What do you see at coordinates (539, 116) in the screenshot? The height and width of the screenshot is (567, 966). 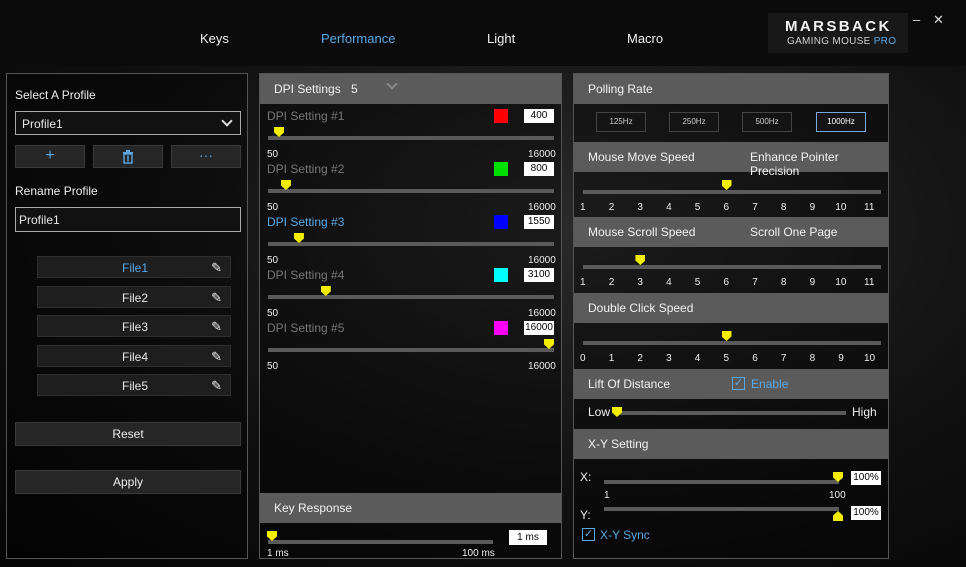 I see `dpi-value-input: 400` at bounding box center [539, 116].